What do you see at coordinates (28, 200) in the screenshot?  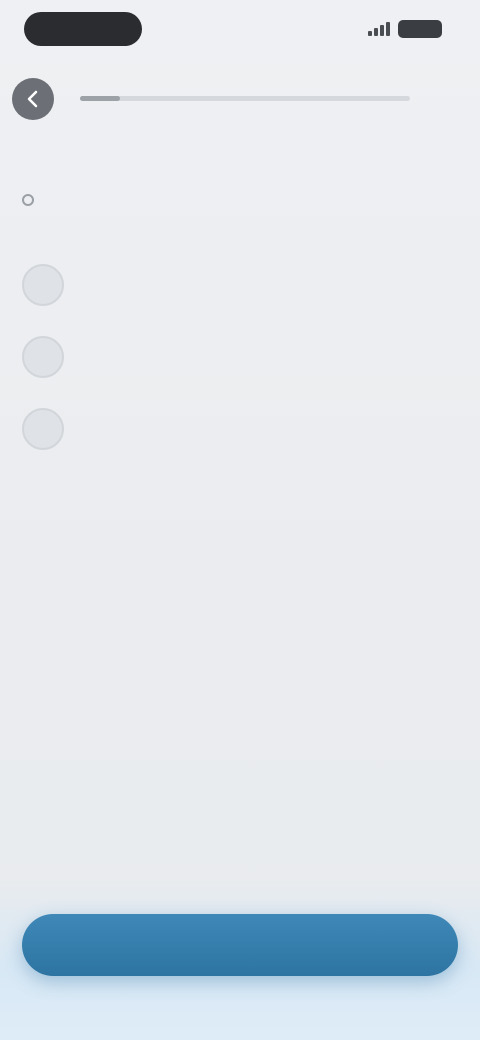 I see `clock-icon` at bounding box center [28, 200].